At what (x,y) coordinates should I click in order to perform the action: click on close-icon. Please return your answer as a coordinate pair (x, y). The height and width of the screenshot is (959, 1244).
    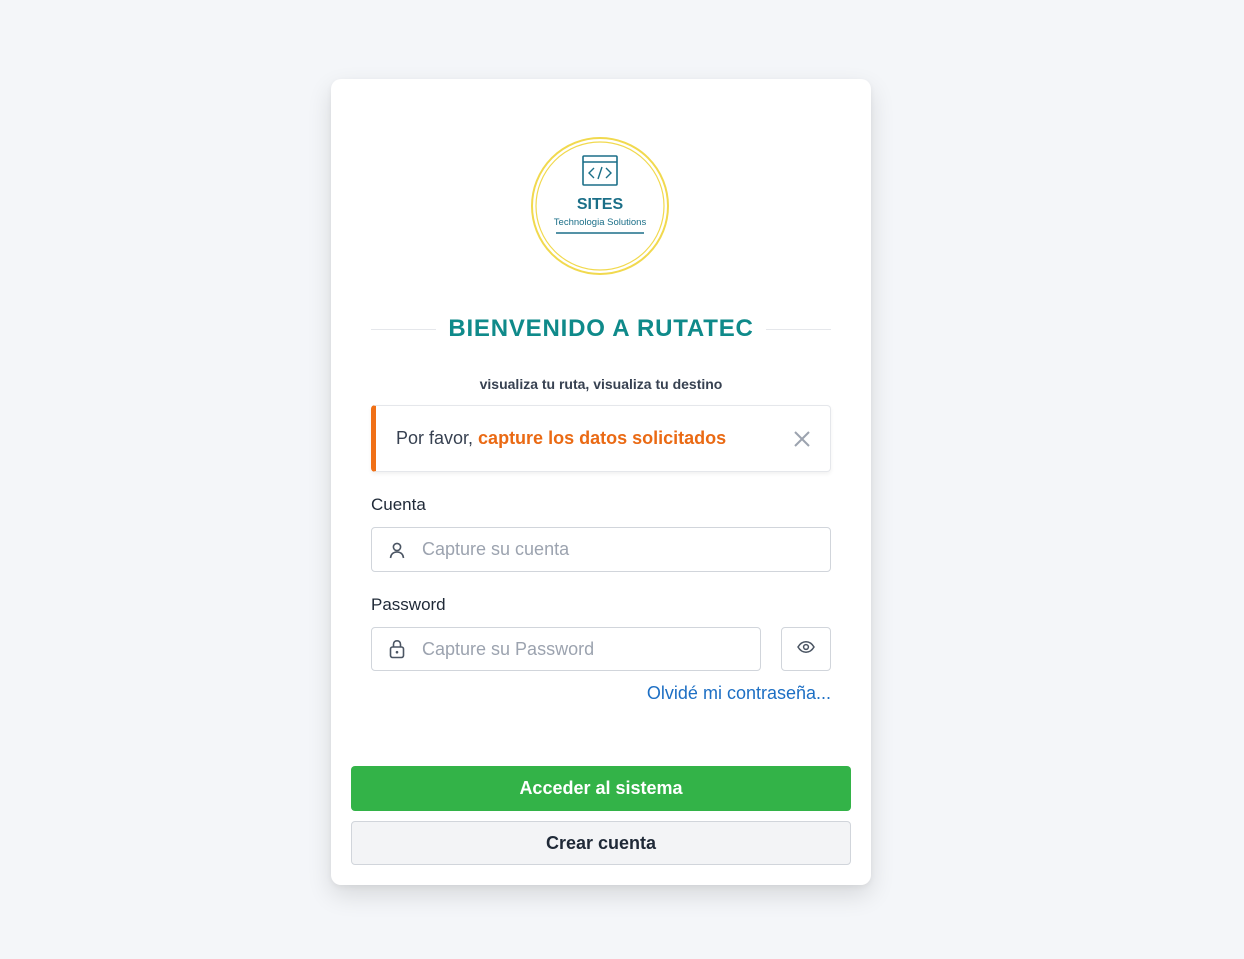
    Looking at the image, I should click on (802, 439).